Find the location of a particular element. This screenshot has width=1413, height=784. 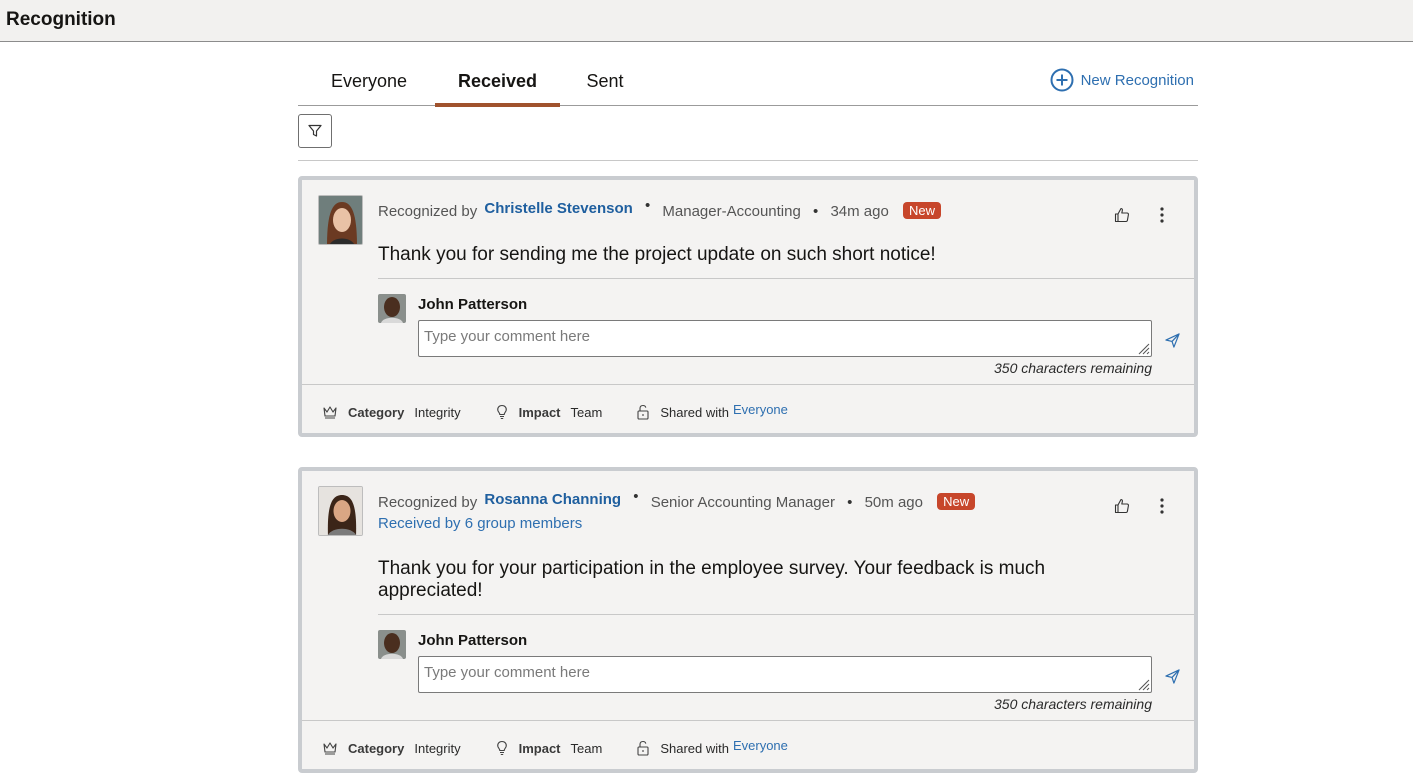

time-ago: 34m ago is located at coordinates (859, 211).